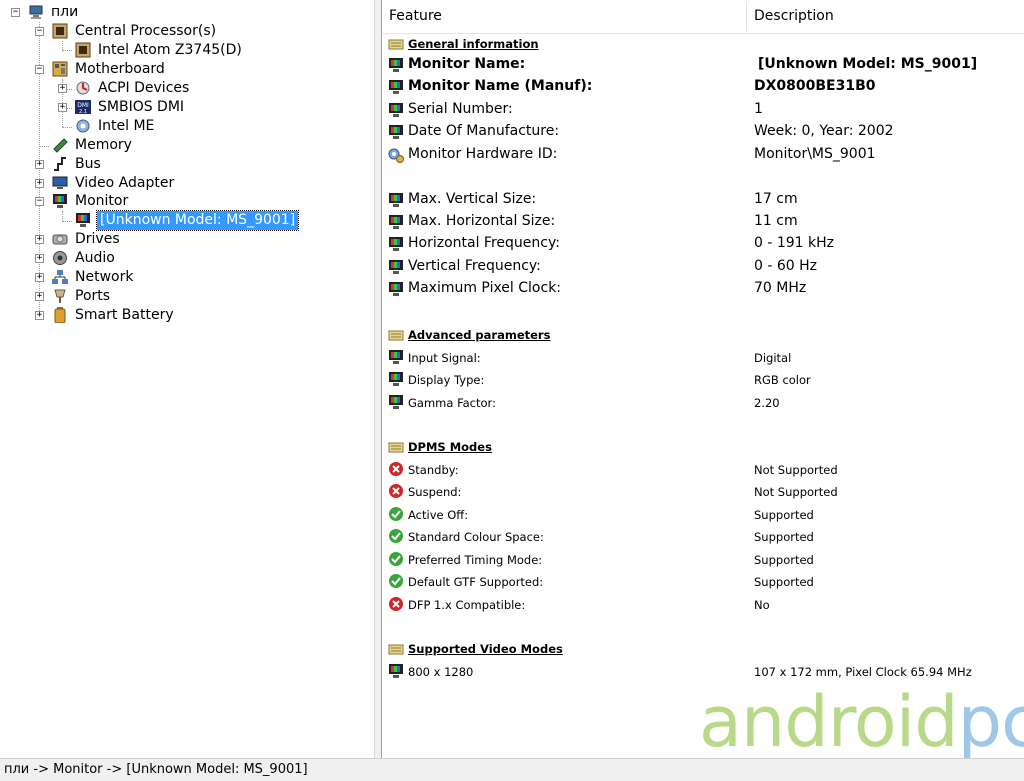 The height and width of the screenshot is (781, 1024). Describe the element at coordinates (785, 266) in the screenshot. I see `row-value: 0 - 60 Hz` at that location.